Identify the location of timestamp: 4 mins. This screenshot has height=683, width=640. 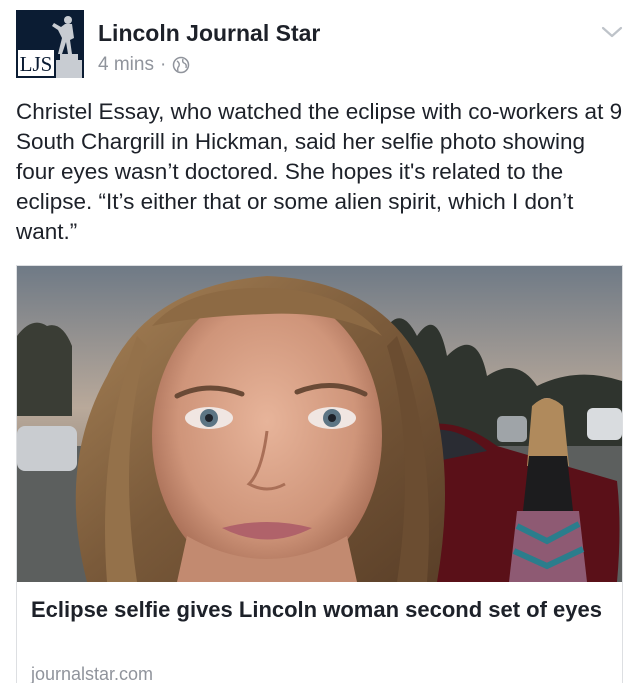
(126, 65).